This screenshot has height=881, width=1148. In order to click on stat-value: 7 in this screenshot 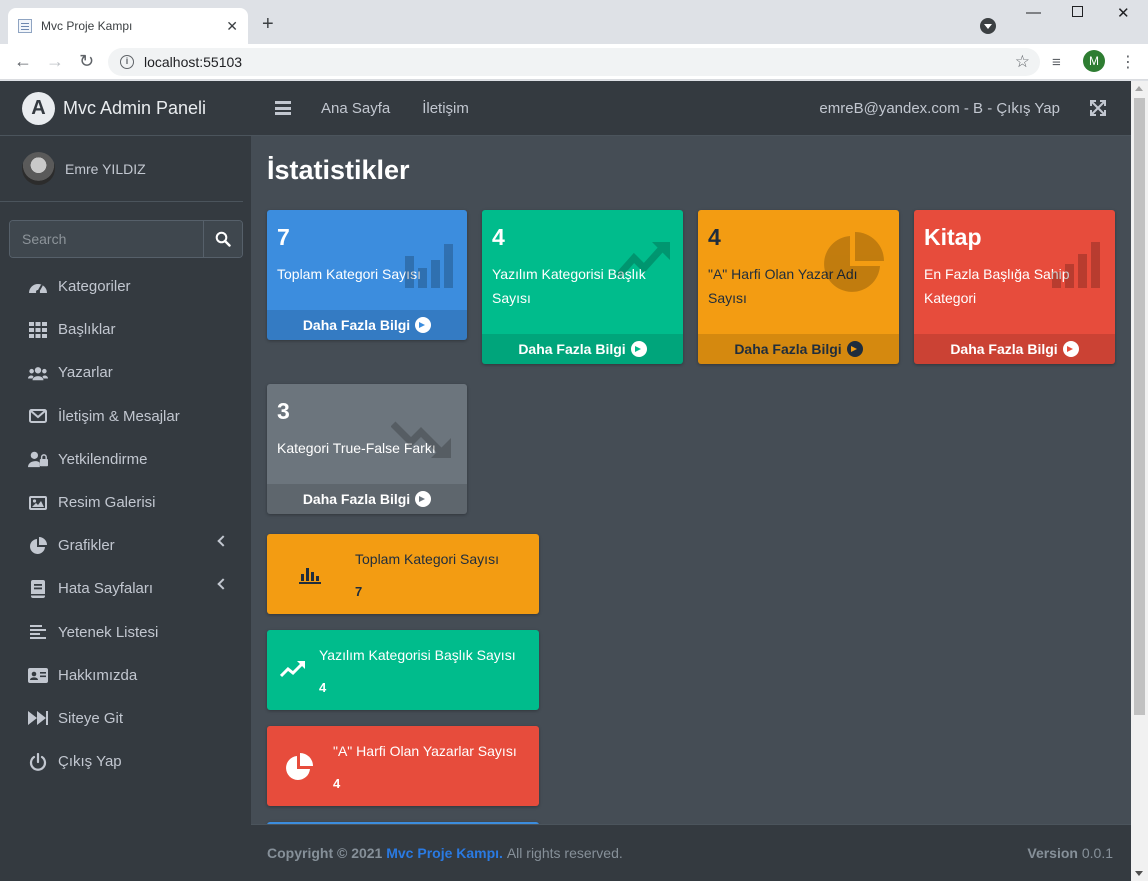, I will do `click(283, 237)`.